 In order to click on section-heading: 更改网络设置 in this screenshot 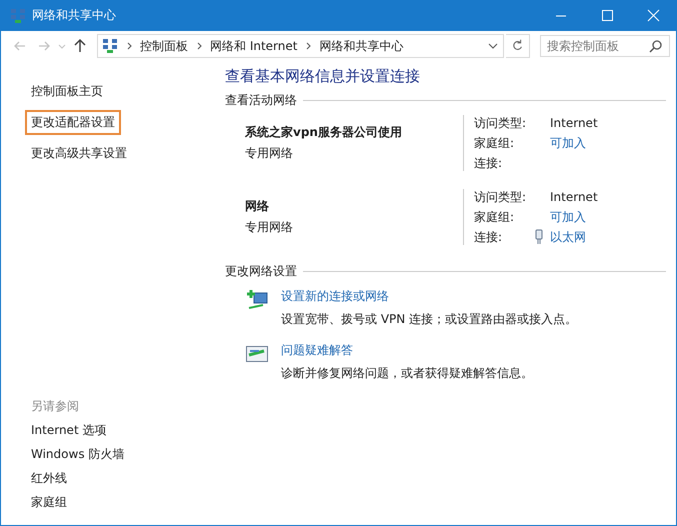, I will do `click(261, 271)`.